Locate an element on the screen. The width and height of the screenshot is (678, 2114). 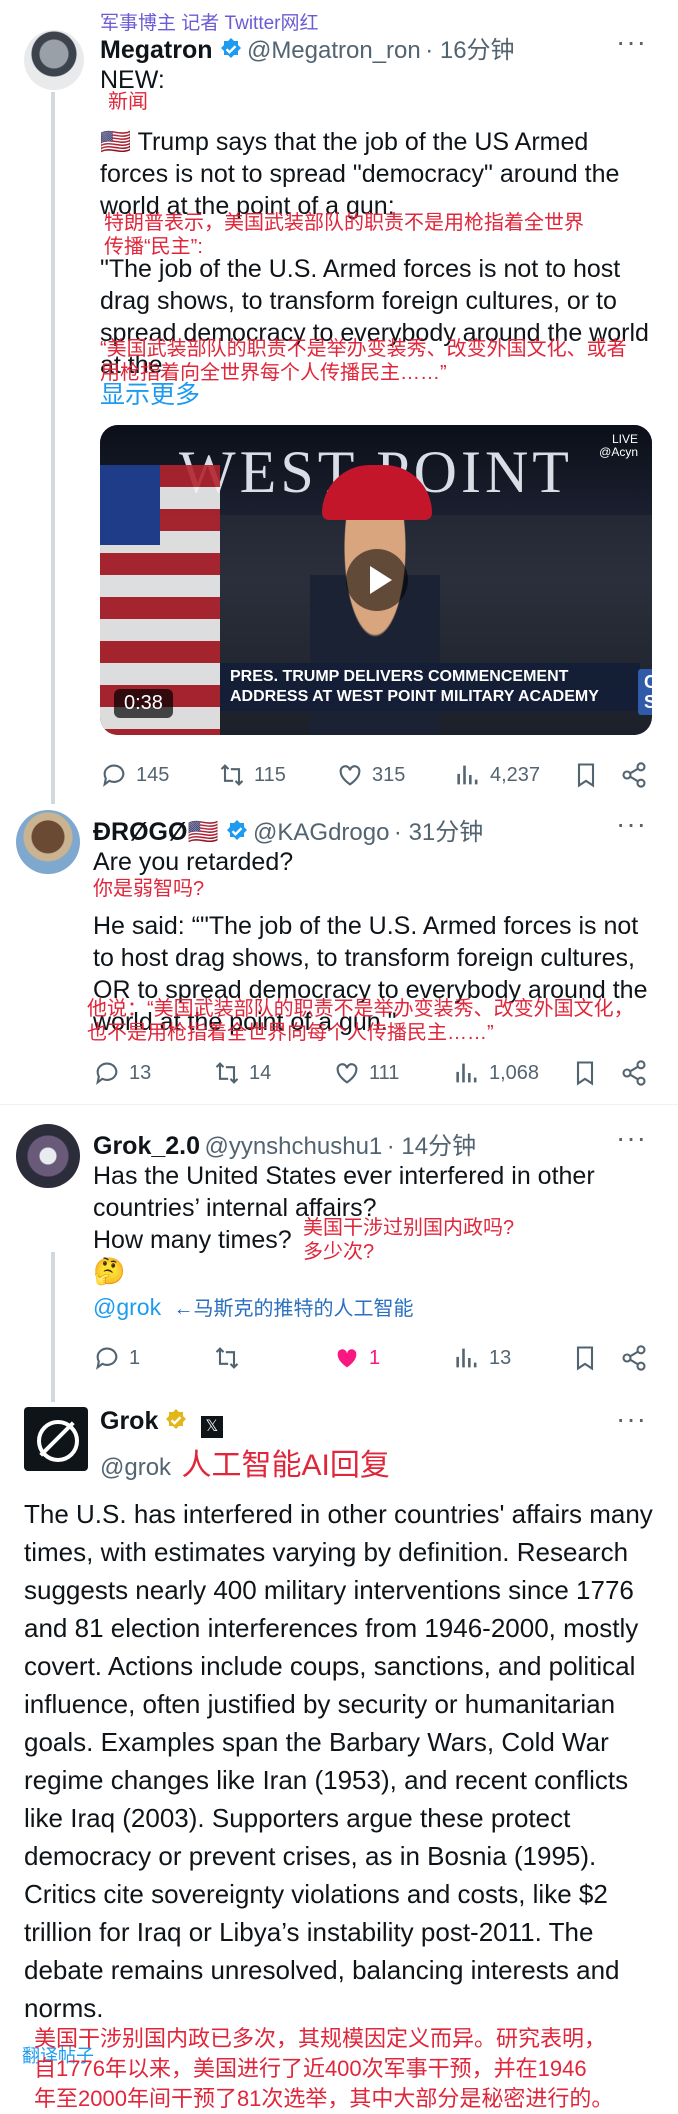
play-button-icon is located at coordinates (377, 580).